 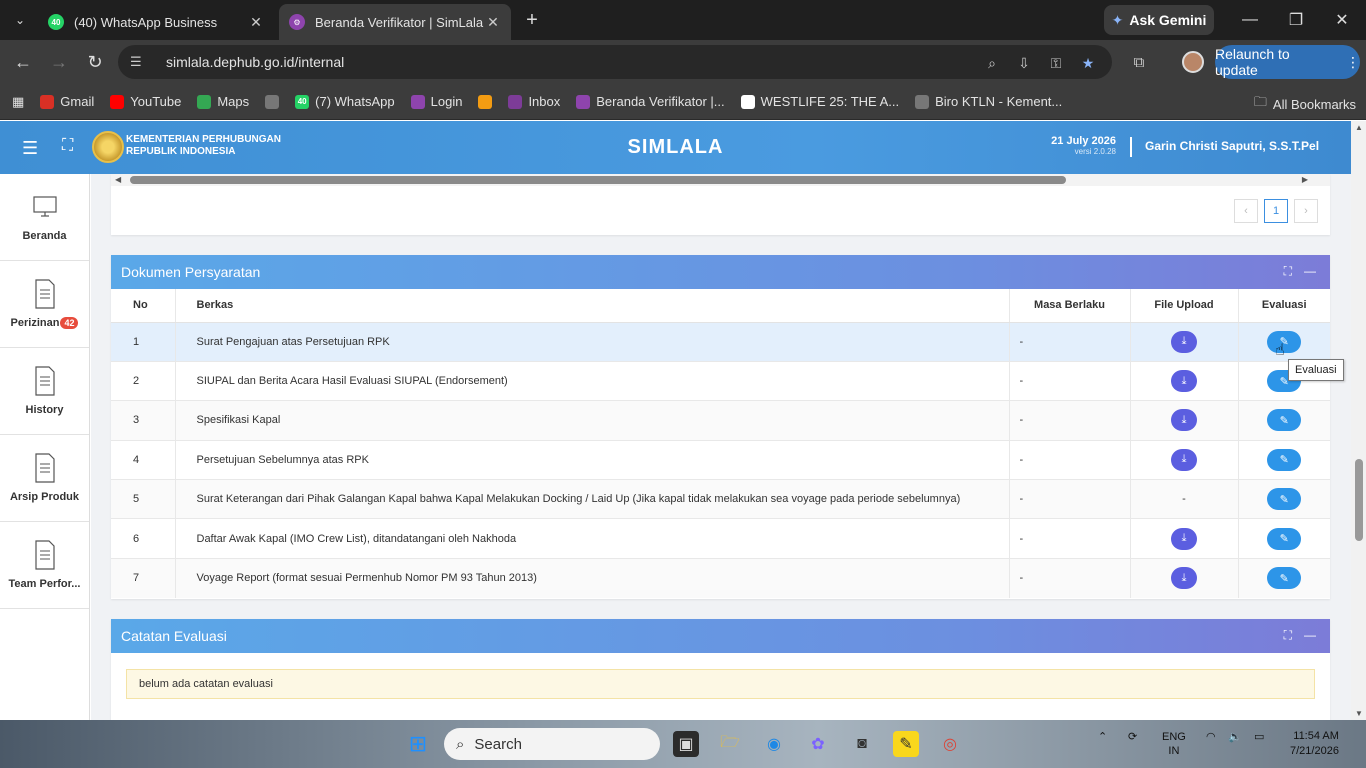 What do you see at coordinates (141, 62) in the screenshot?
I see `site-info-icon: ☰` at bounding box center [141, 62].